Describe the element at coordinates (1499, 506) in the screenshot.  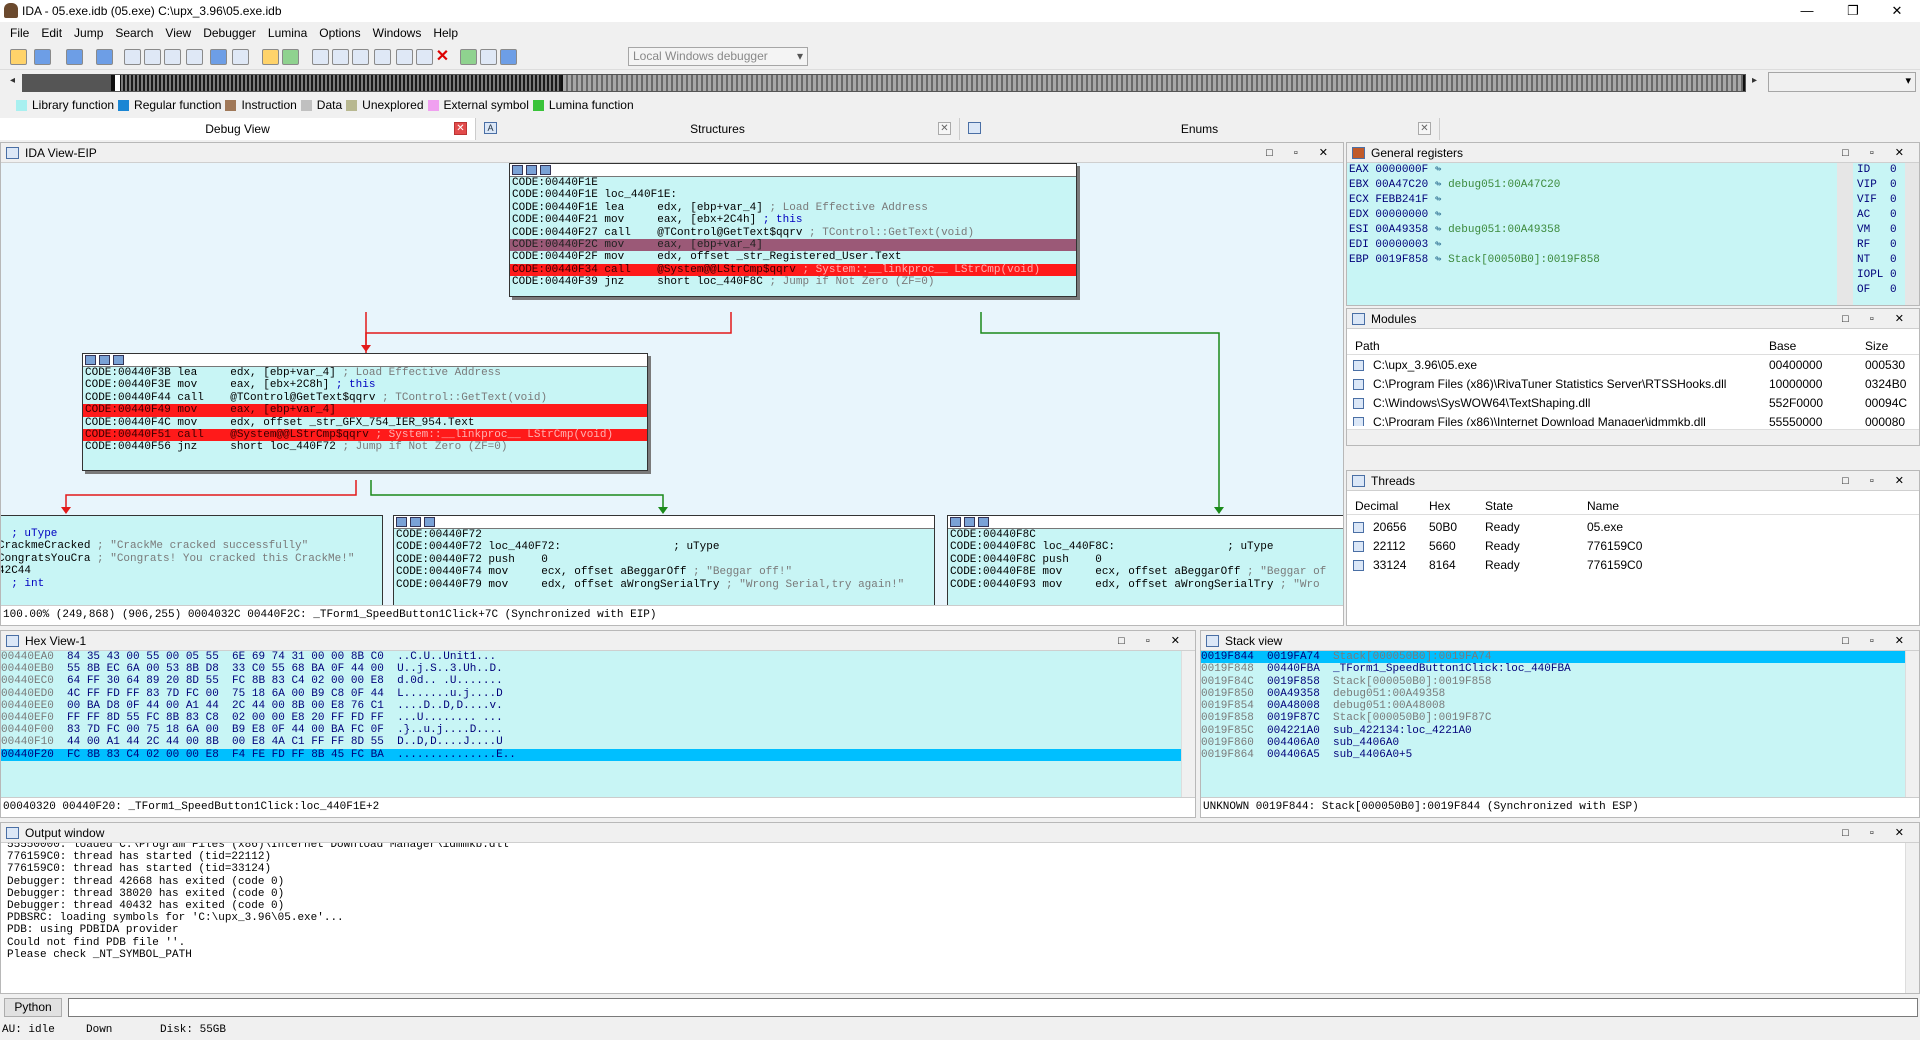
I see `column-header-state: State` at that location.